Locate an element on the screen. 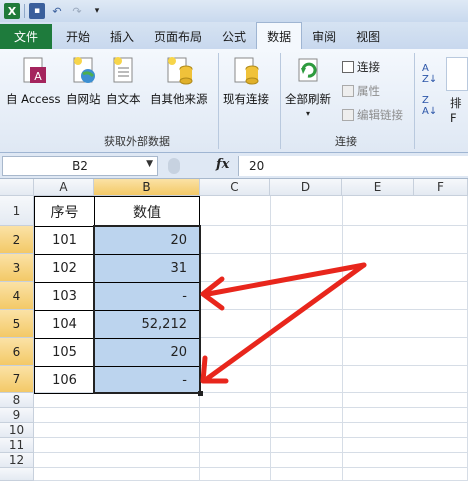 Image resolution: width=468 pixels, height=481 pixels. table-cell-index: 104 is located at coordinates (64, 324).